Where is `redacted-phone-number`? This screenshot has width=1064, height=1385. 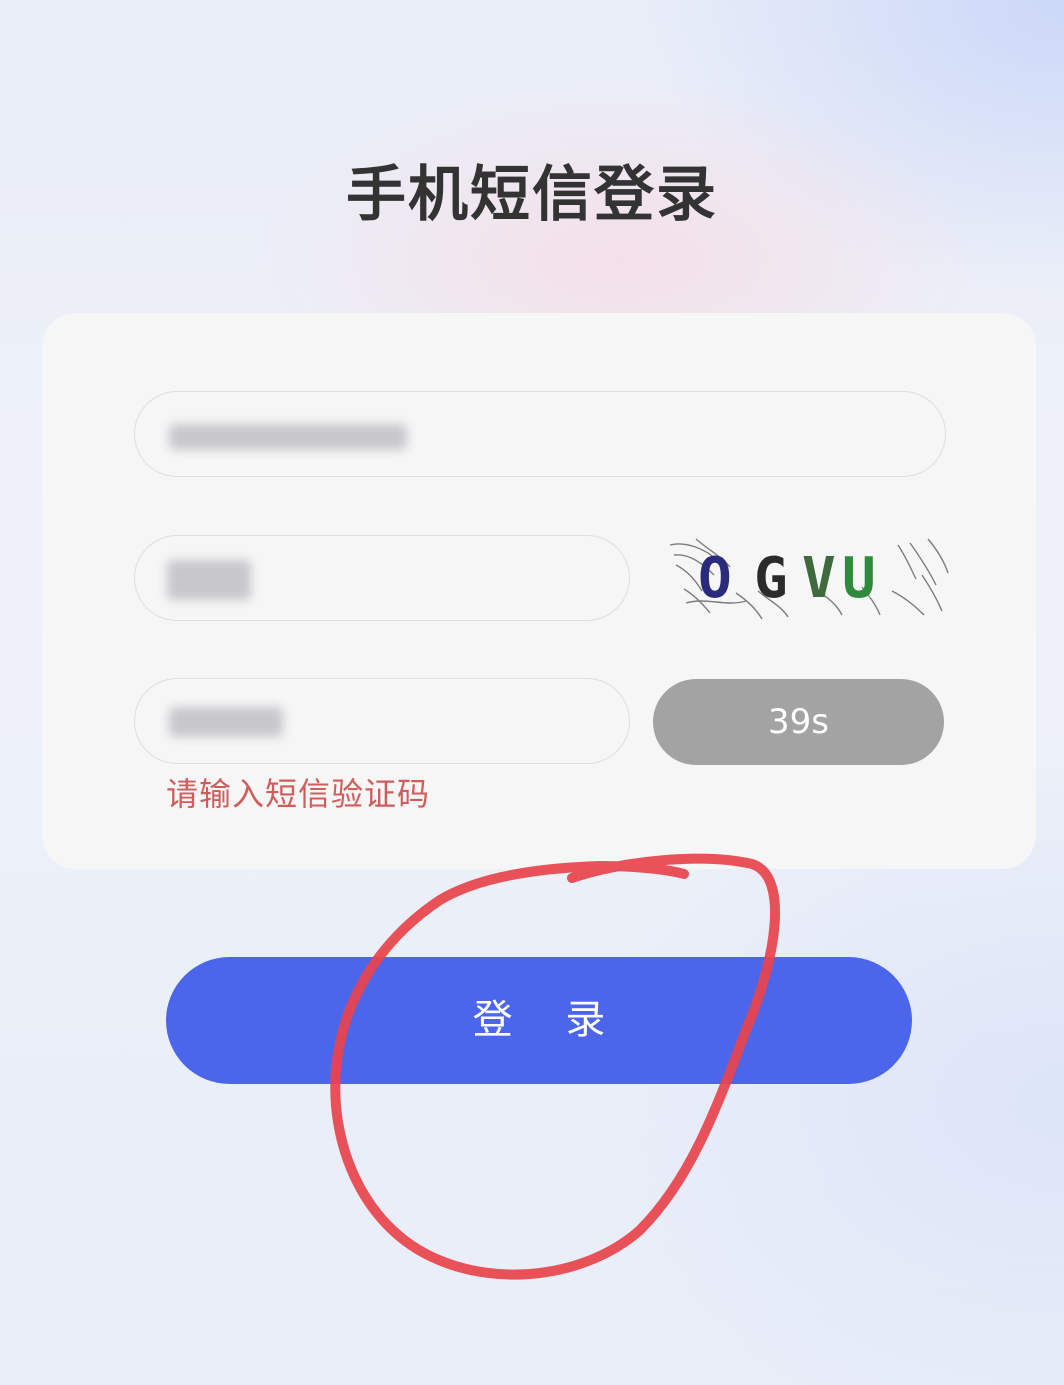 redacted-phone-number is located at coordinates (288, 437).